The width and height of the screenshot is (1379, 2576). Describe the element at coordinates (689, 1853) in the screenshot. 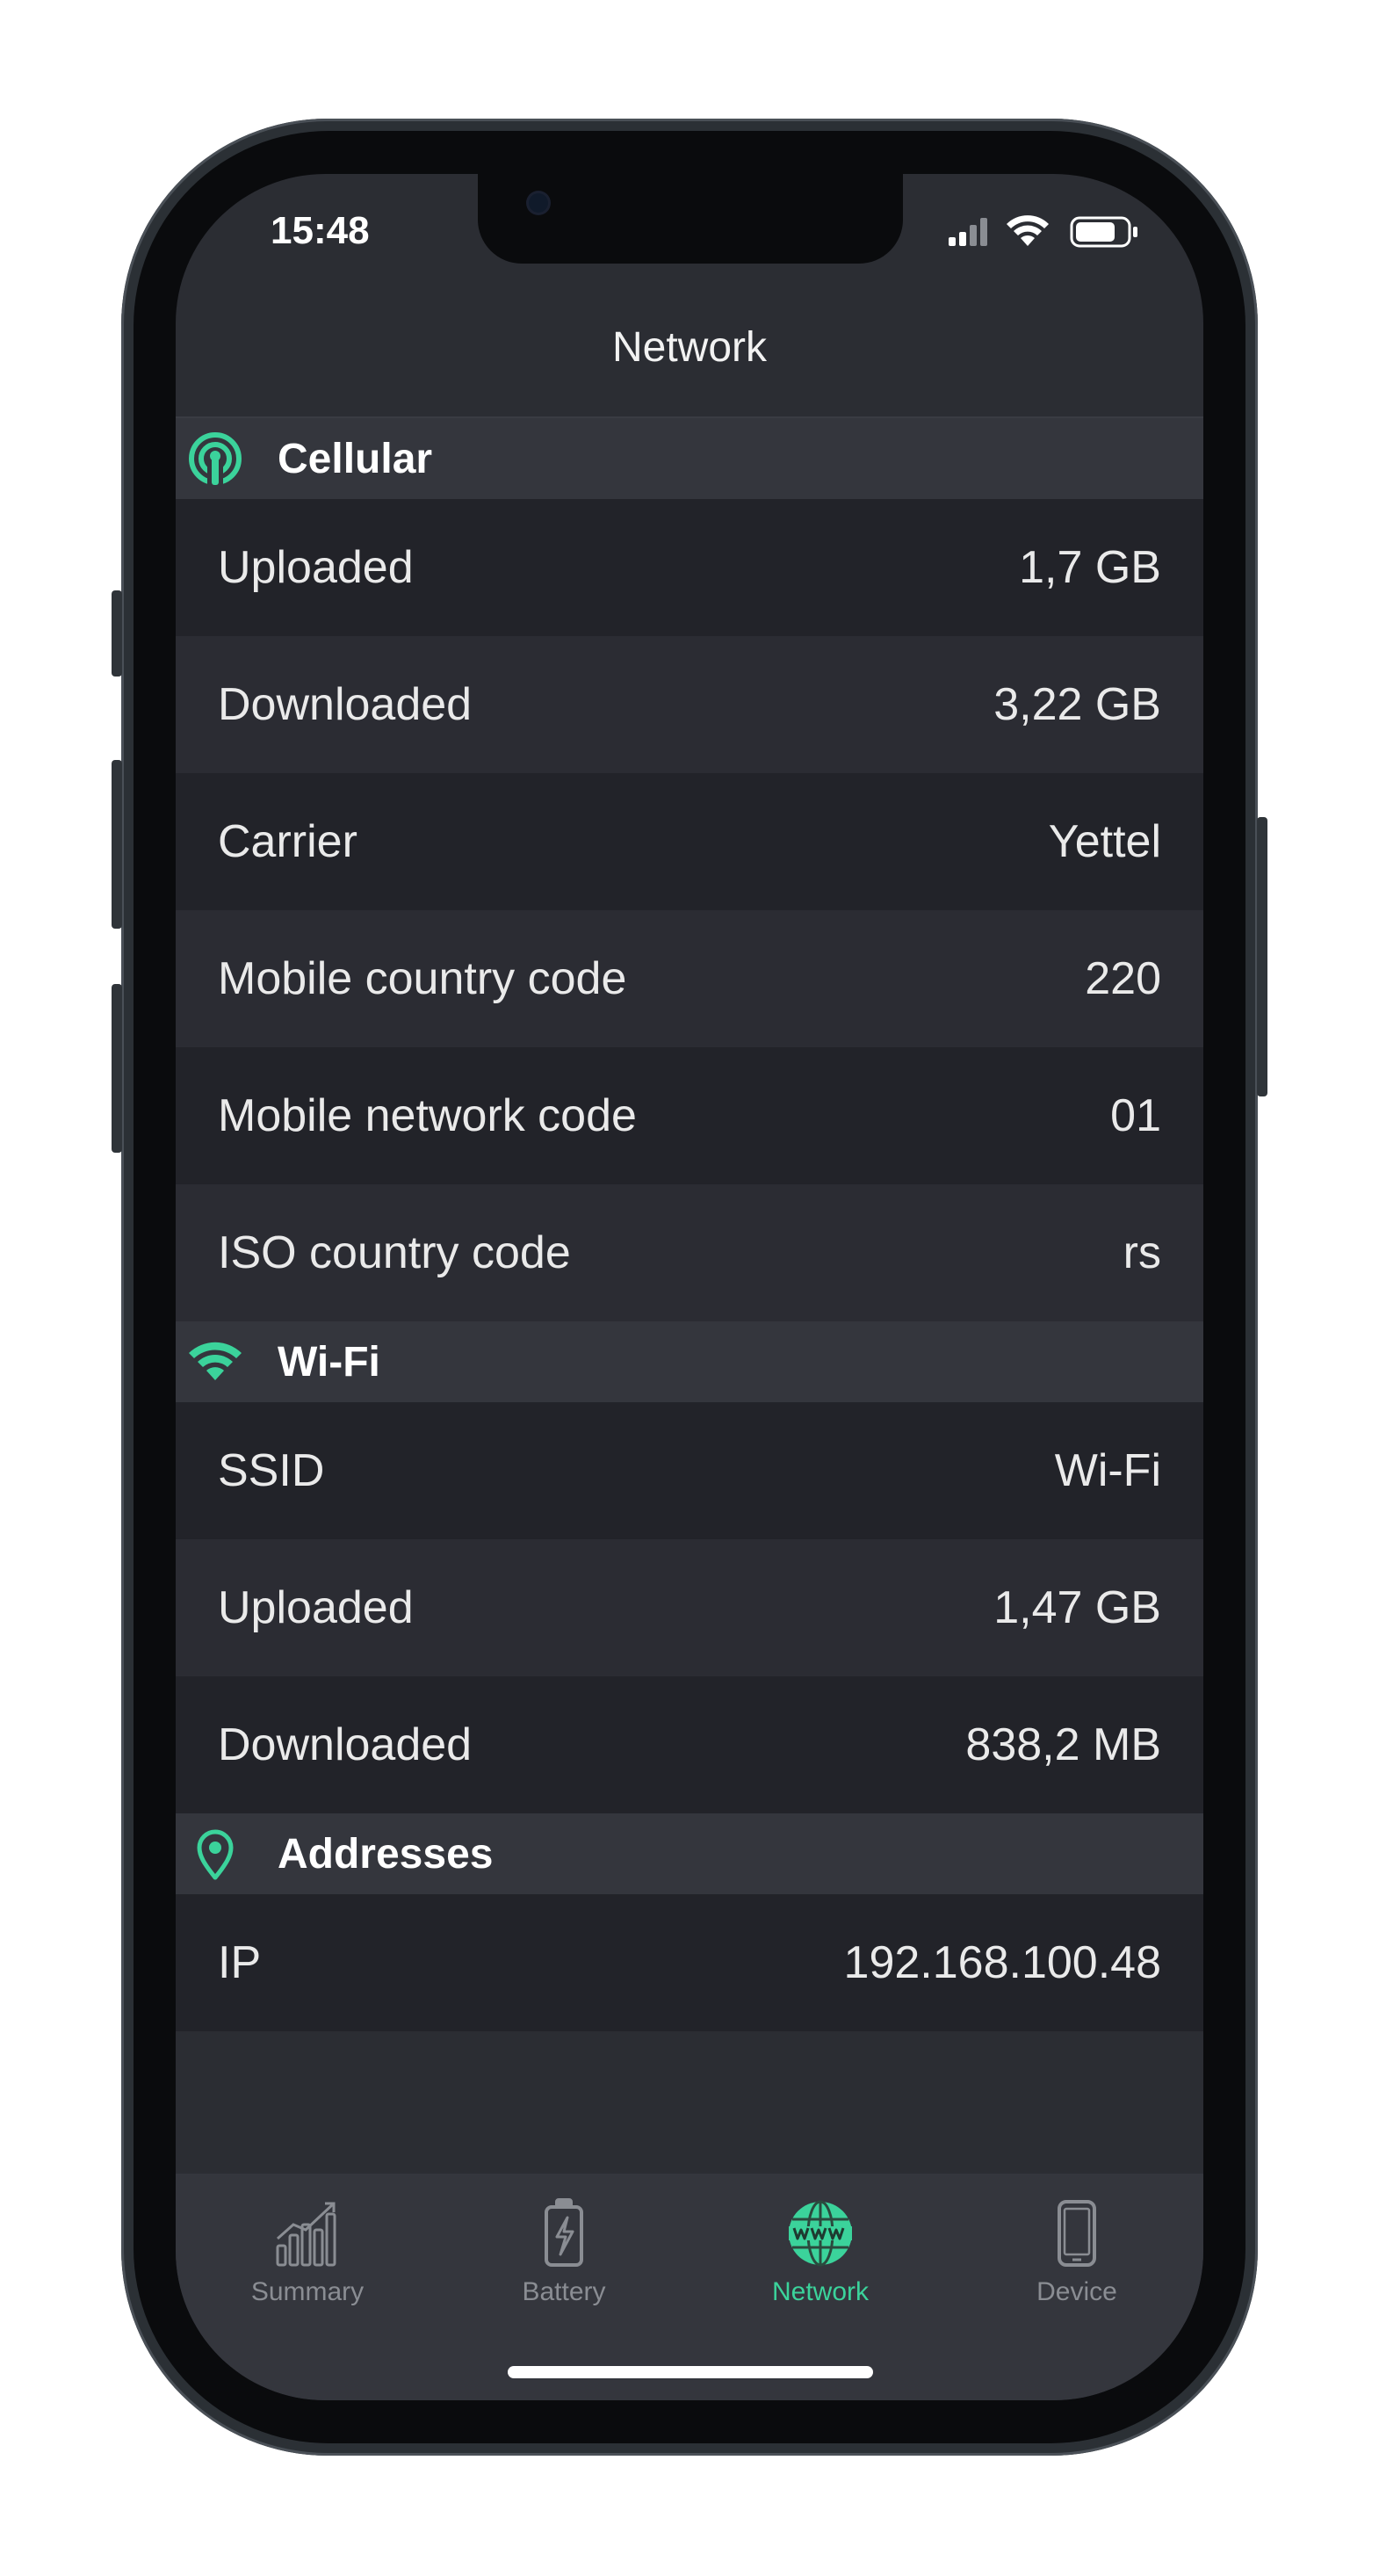

I see `section-header-addresses: Addresses` at that location.